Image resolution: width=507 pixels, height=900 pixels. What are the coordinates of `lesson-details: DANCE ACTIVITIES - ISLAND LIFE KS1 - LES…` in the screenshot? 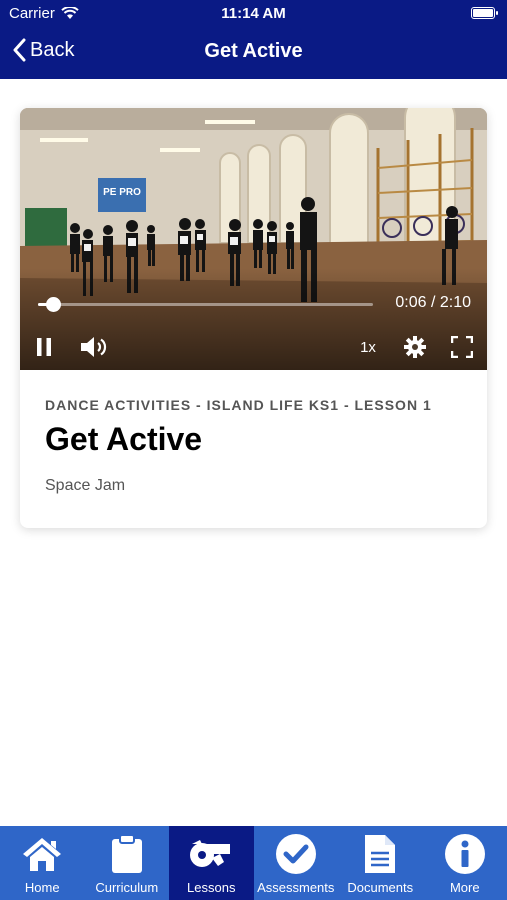 It's located at (255, 446).